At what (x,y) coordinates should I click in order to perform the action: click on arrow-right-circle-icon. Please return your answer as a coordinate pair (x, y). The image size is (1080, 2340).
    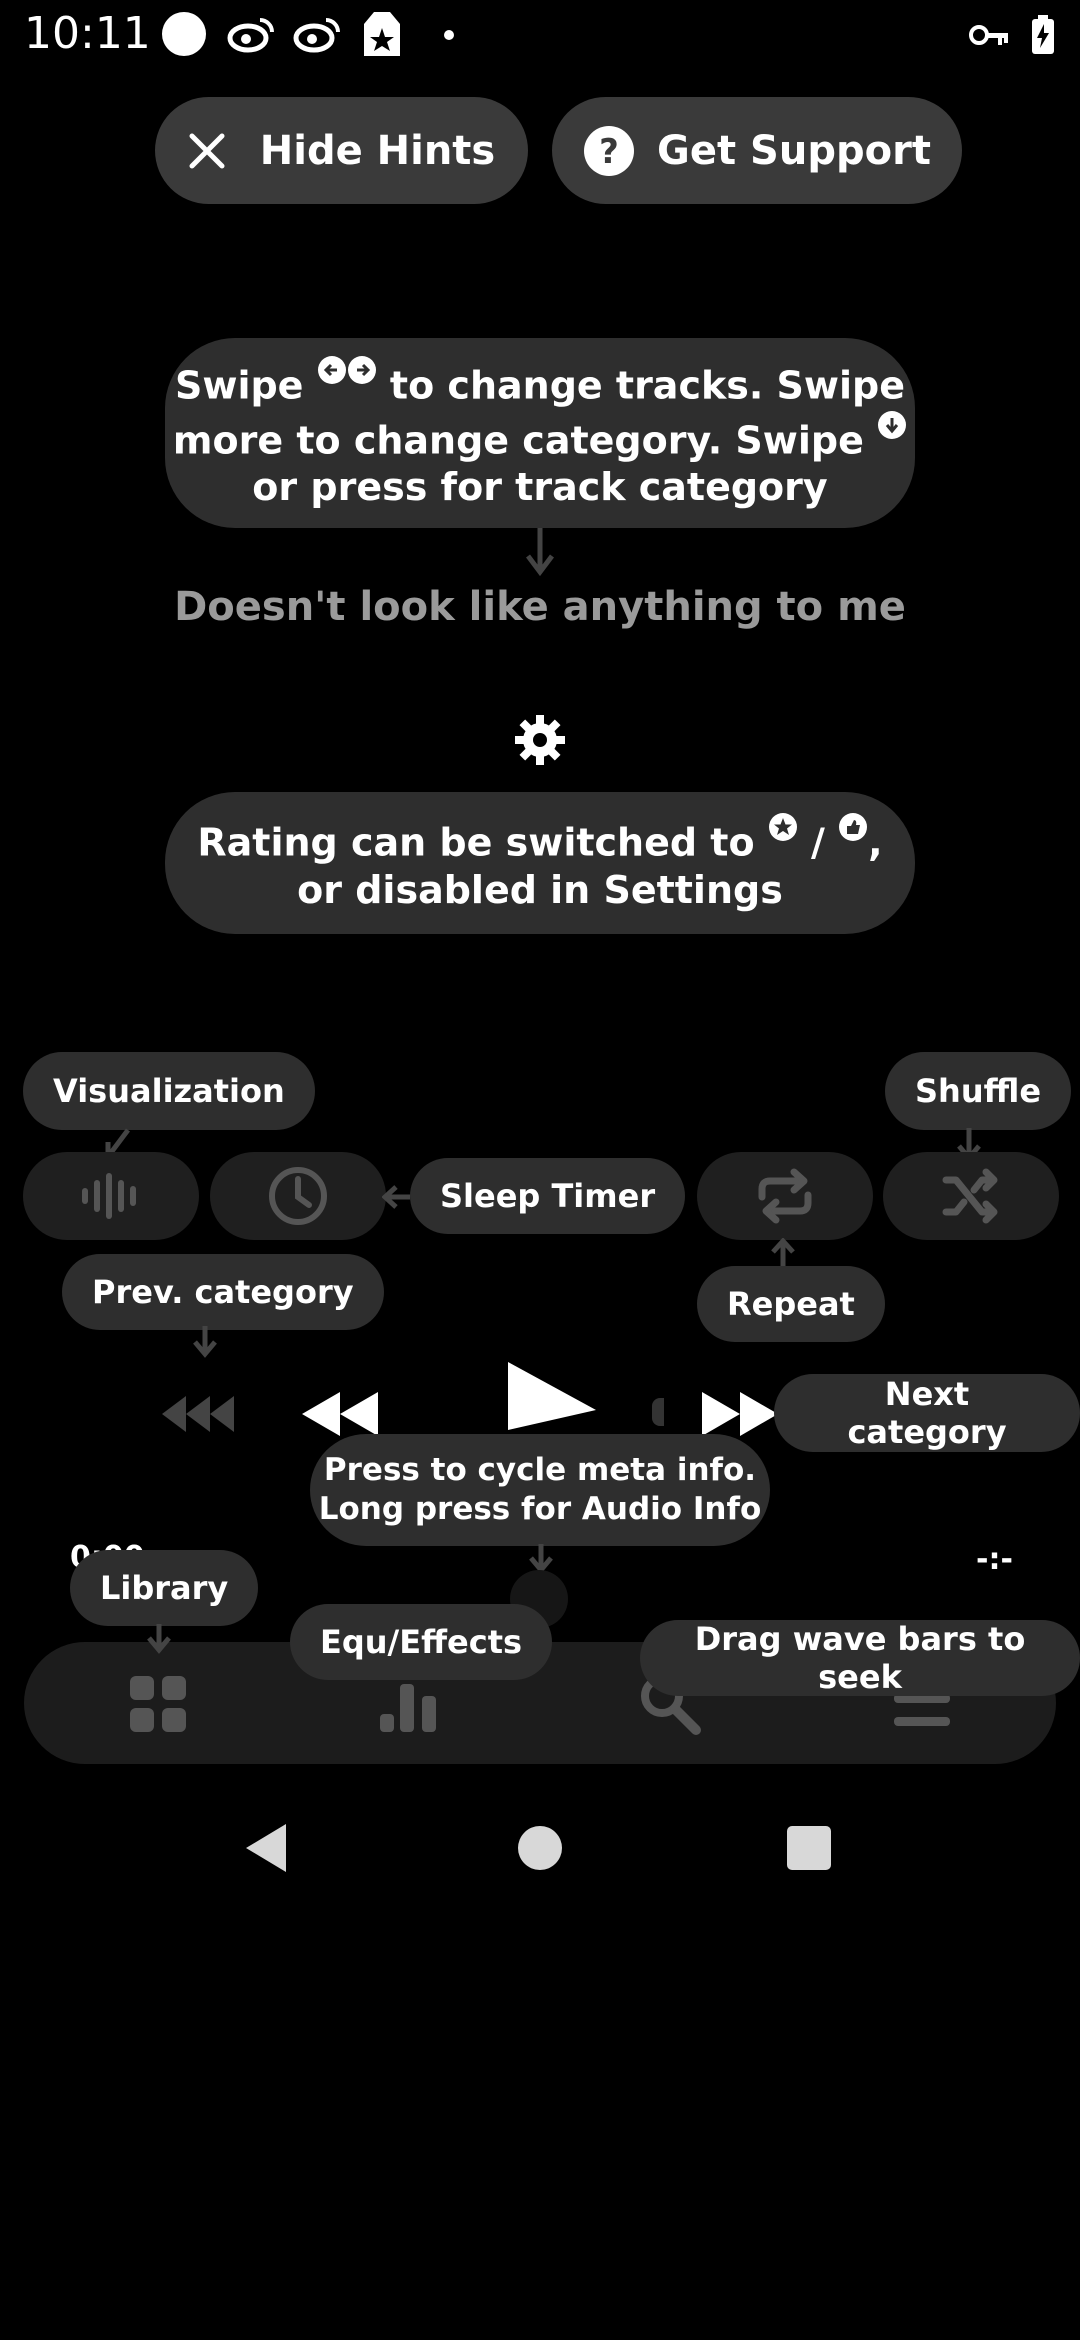
    Looking at the image, I should click on (361, 369).